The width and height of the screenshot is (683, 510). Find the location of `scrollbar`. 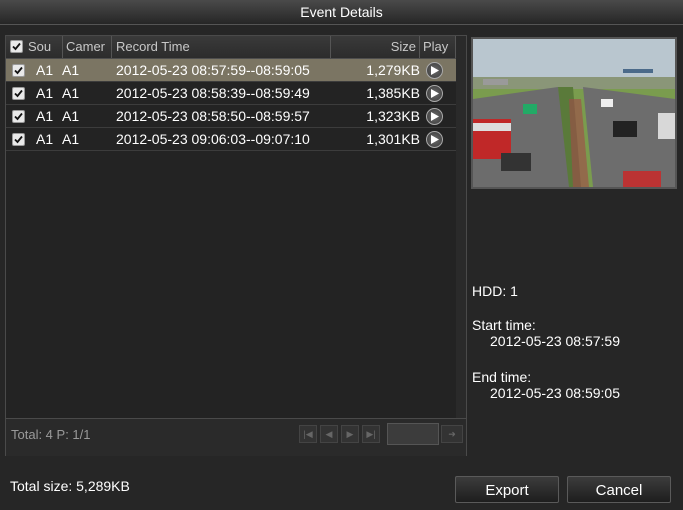

scrollbar is located at coordinates (461, 245).